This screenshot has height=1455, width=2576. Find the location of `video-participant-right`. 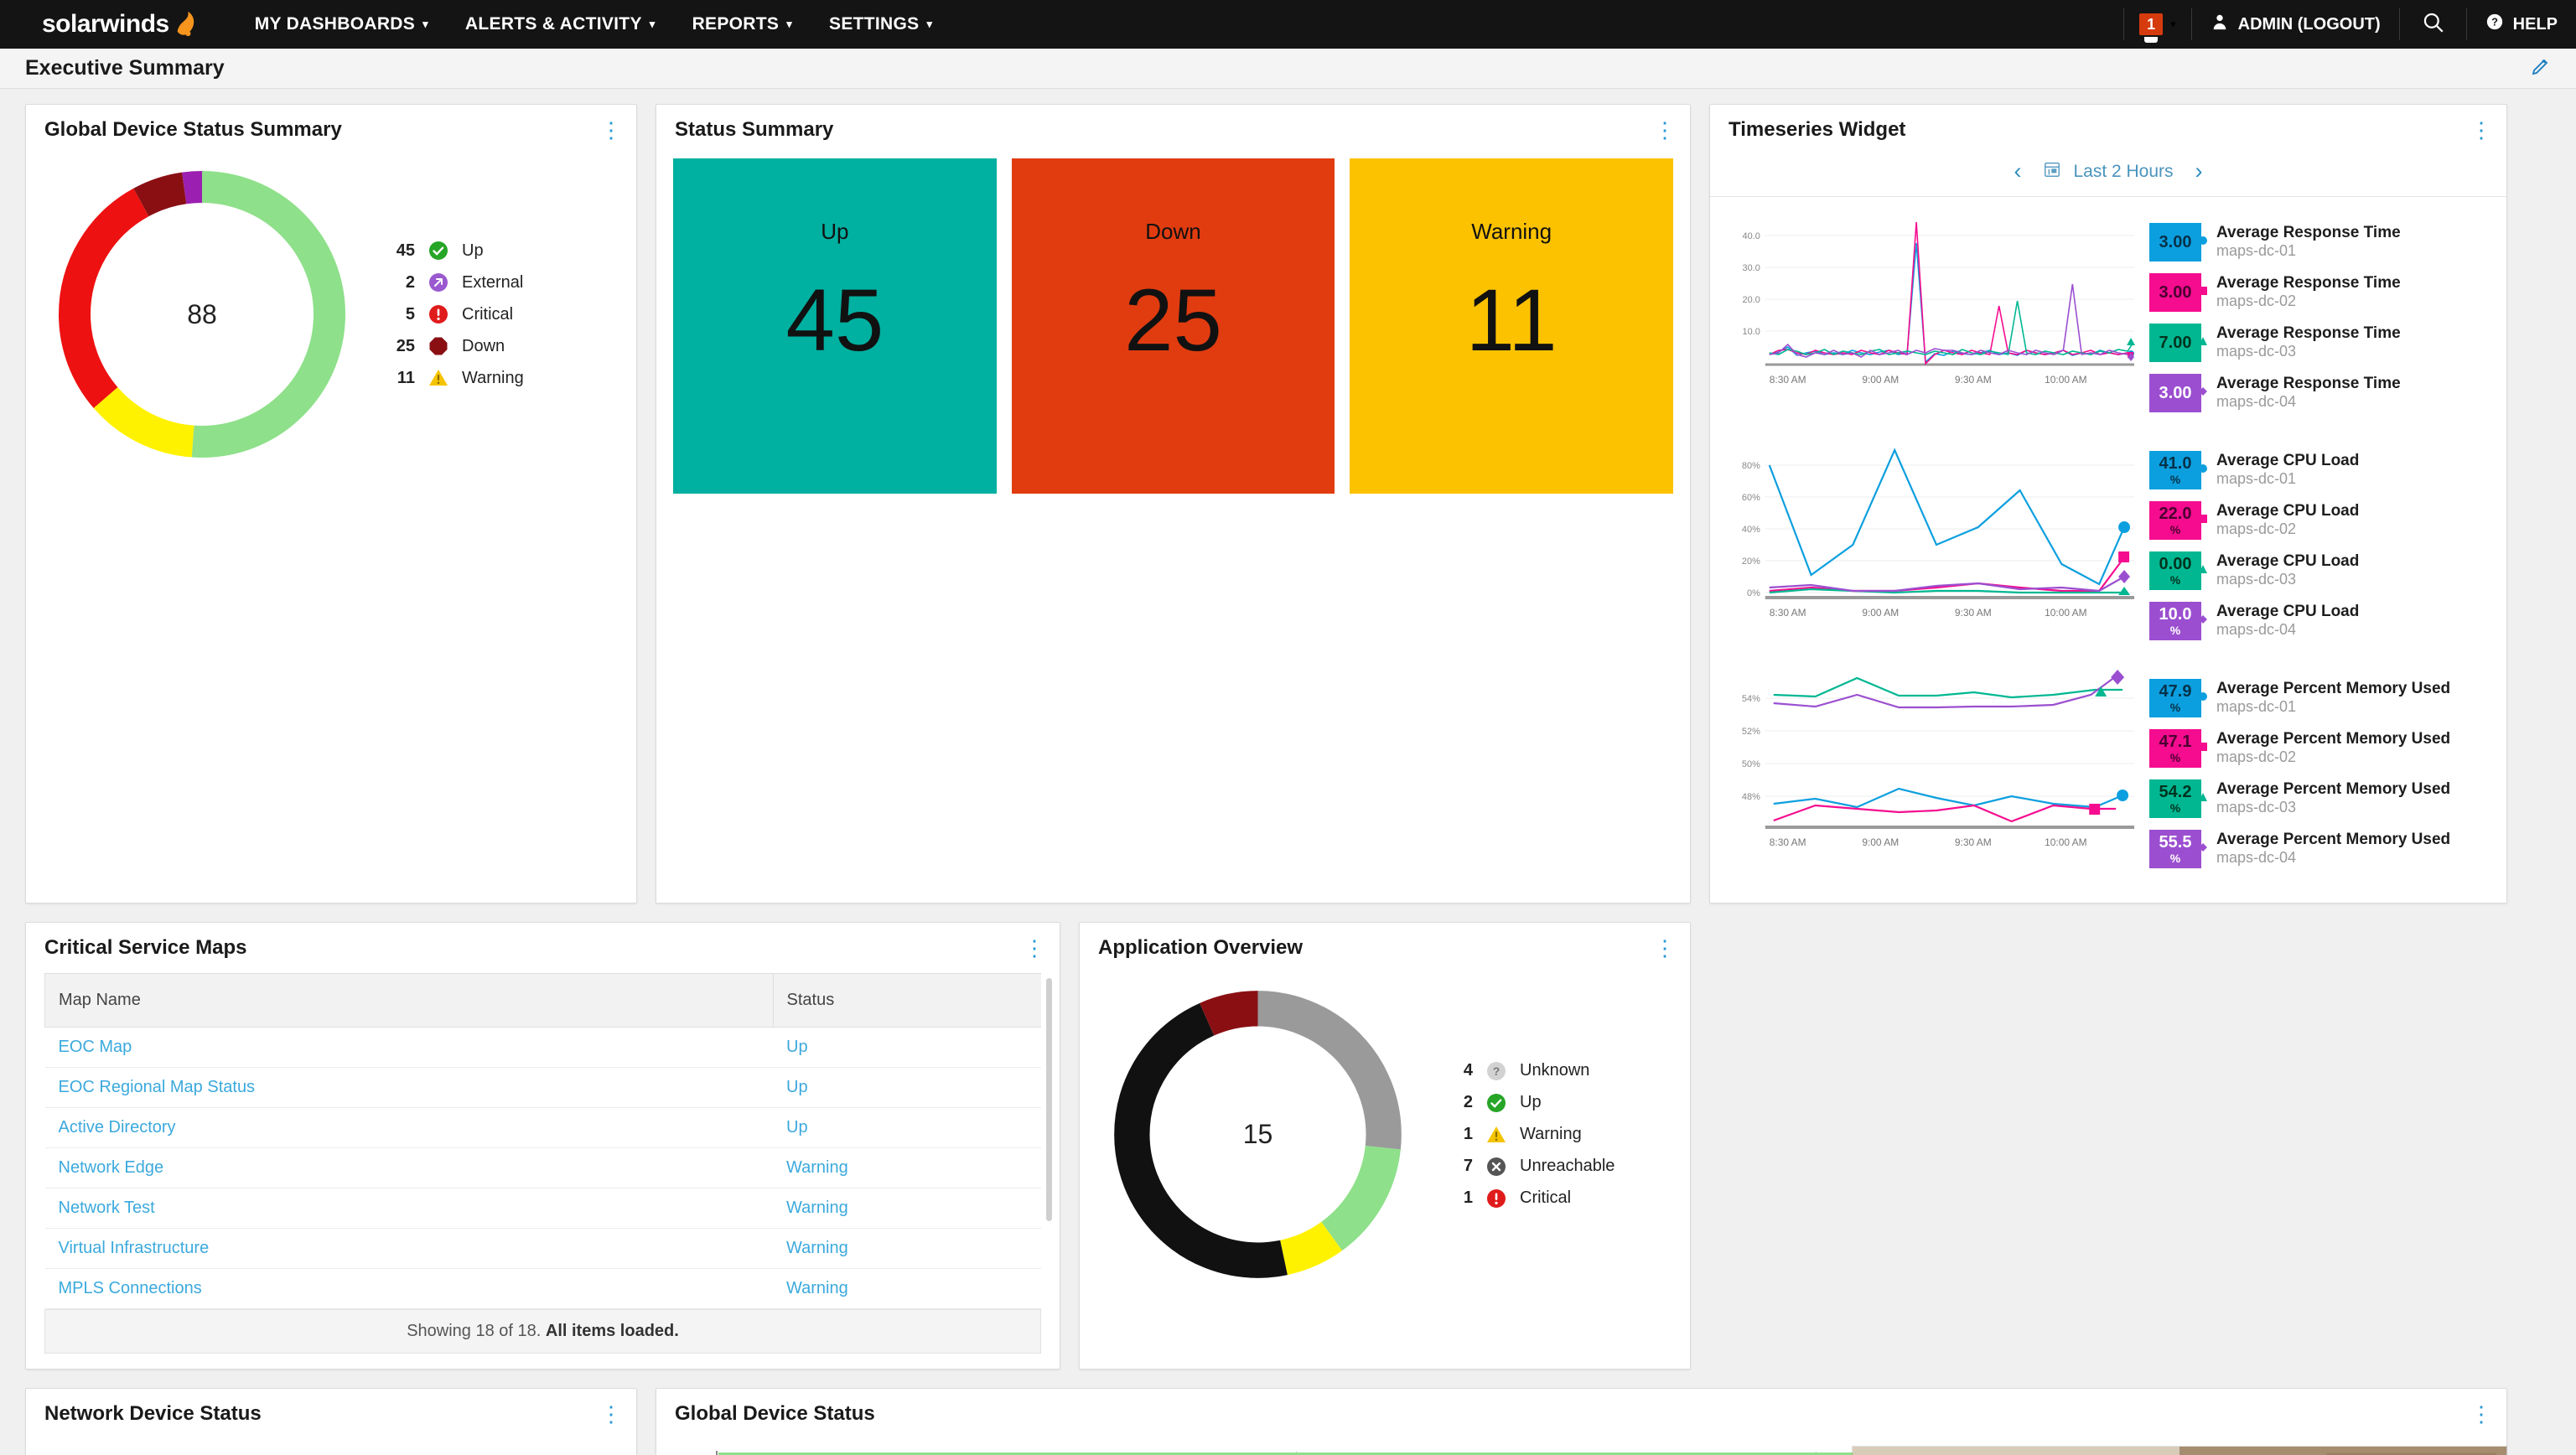

video-participant-right is located at coordinates (2342, 1451).